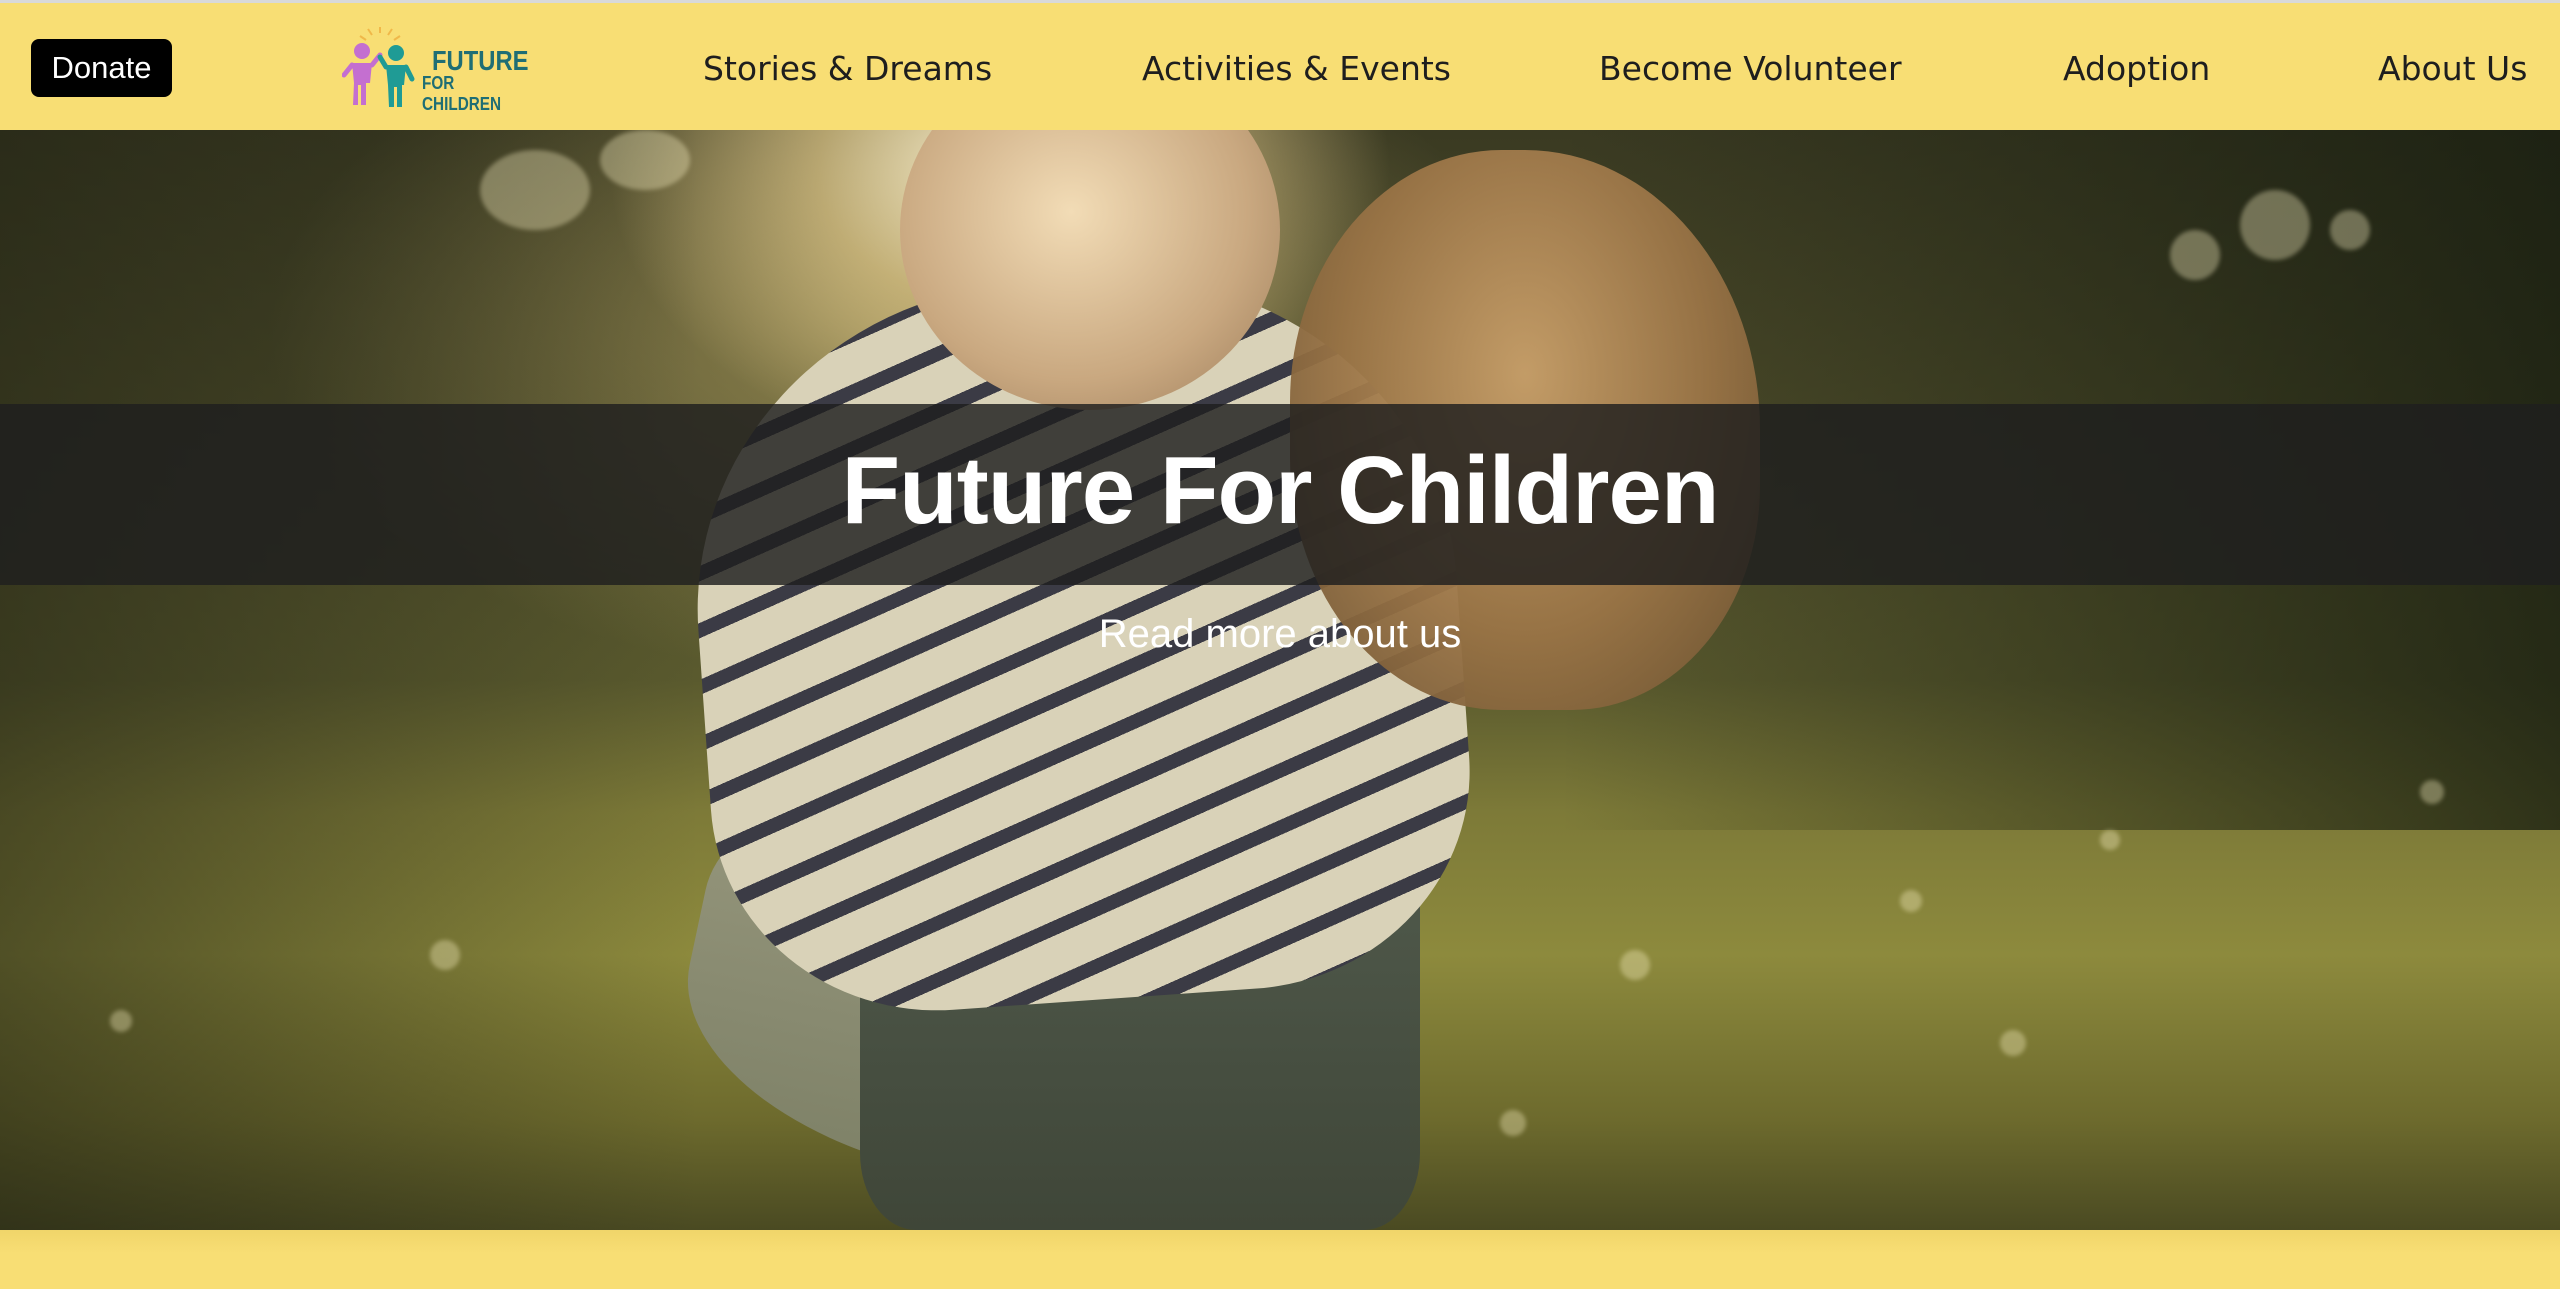 This screenshot has height=1289, width=2560. What do you see at coordinates (2136, 68) in the screenshot?
I see `nav-adoption: Adoption` at bounding box center [2136, 68].